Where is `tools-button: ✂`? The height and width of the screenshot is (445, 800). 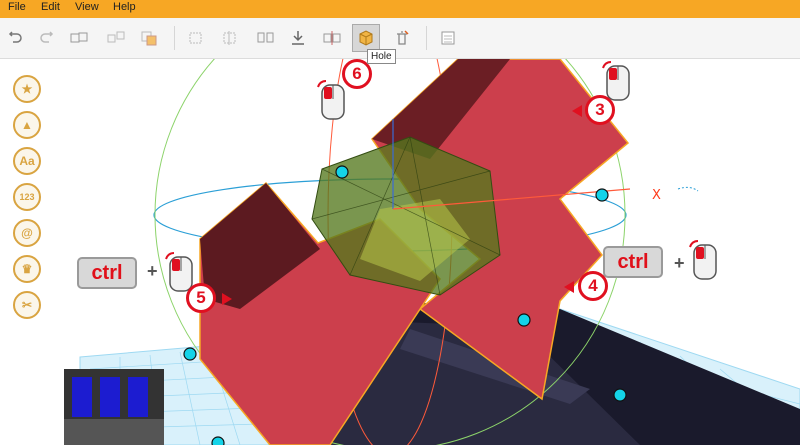
tools-button: ✂ is located at coordinates (27, 305).